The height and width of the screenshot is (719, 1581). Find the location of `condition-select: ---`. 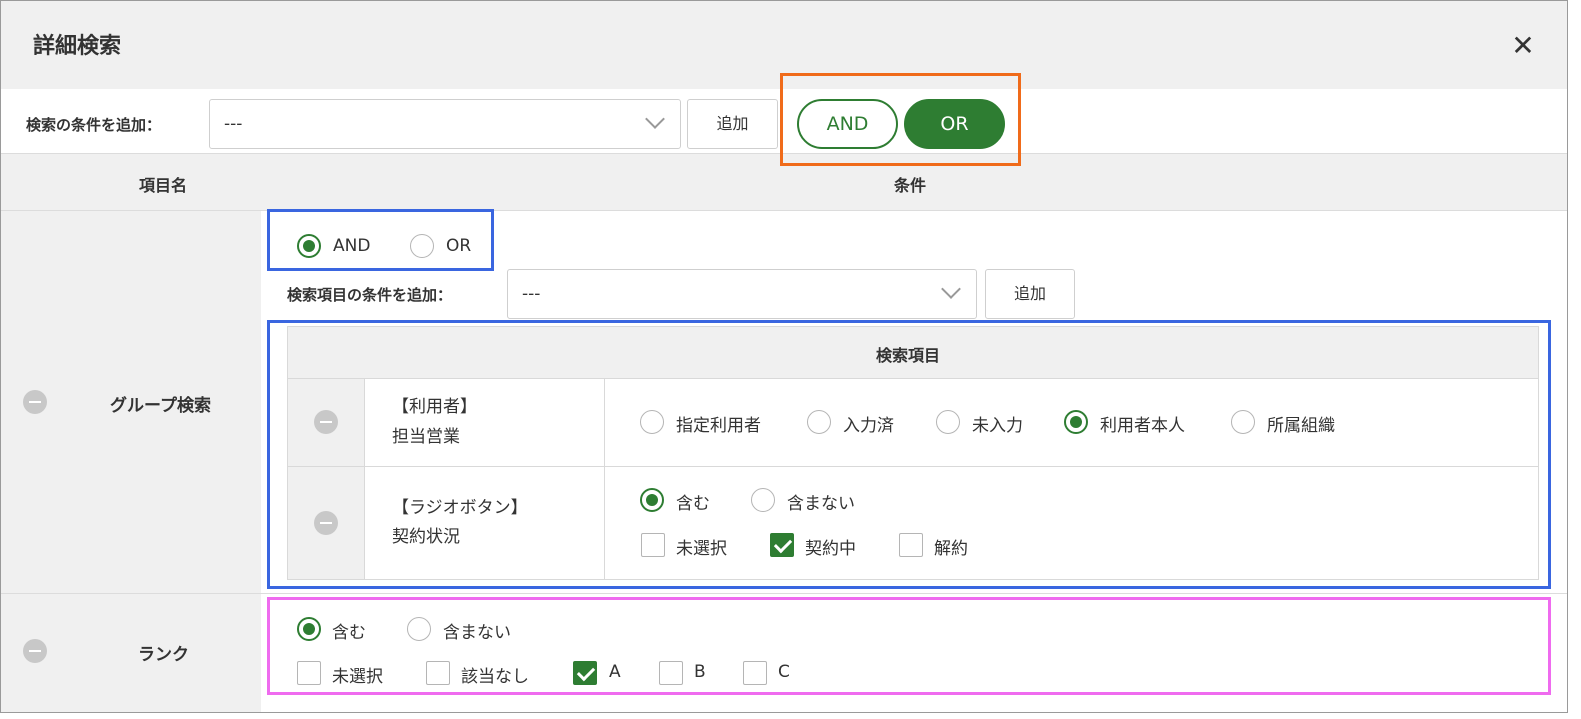

condition-select: --- is located at coordinates (445, 124).